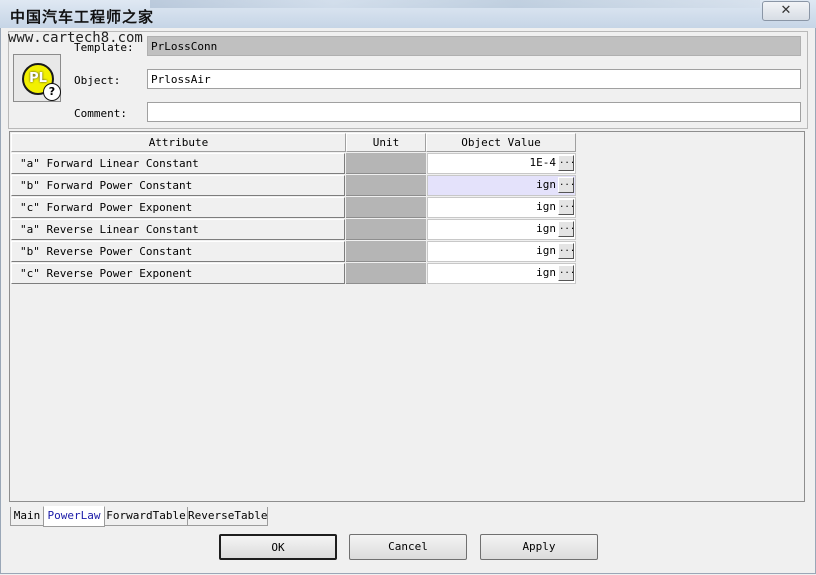  What do you see at coordinates (178, 273) in the screenshot?
I see `attribute-cell: "c" Reverse Power Exponent` at bounding box center [178, 273].